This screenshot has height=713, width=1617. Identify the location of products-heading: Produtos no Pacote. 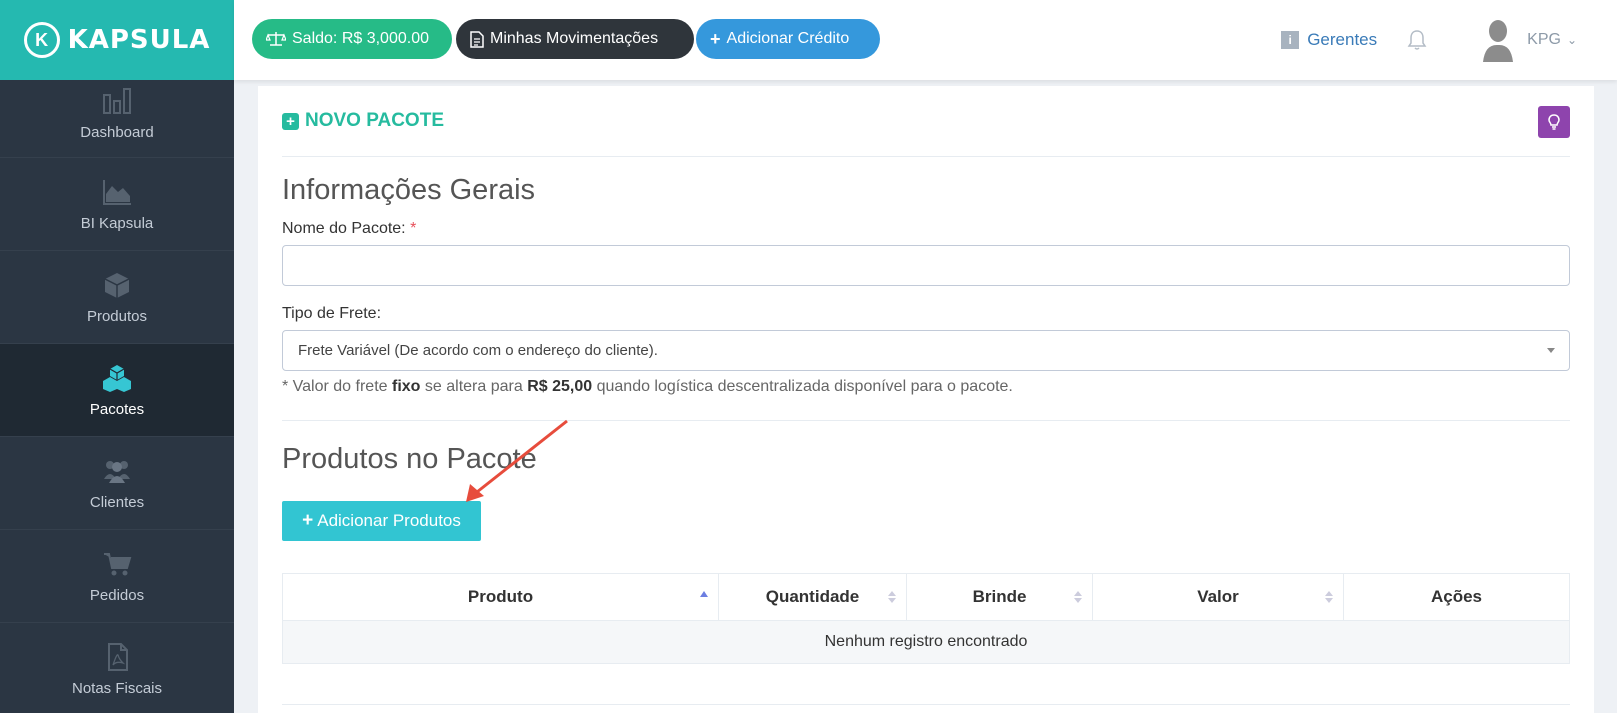
(409, 459).